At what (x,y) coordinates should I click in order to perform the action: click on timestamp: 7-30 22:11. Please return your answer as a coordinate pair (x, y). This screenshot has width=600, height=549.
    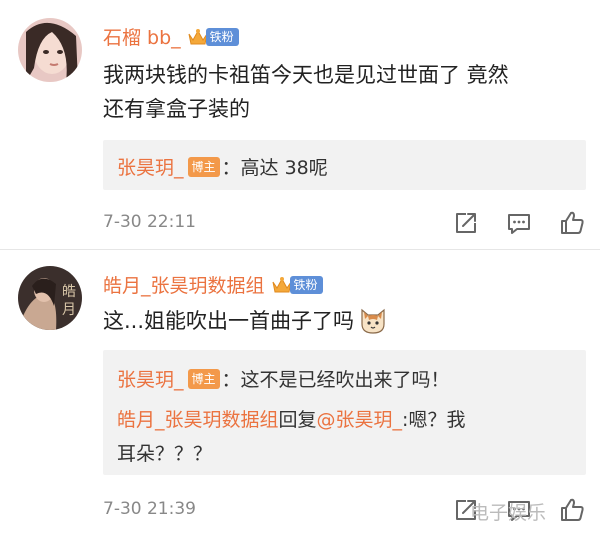
    Looking at the image, I should click on (149, 222).